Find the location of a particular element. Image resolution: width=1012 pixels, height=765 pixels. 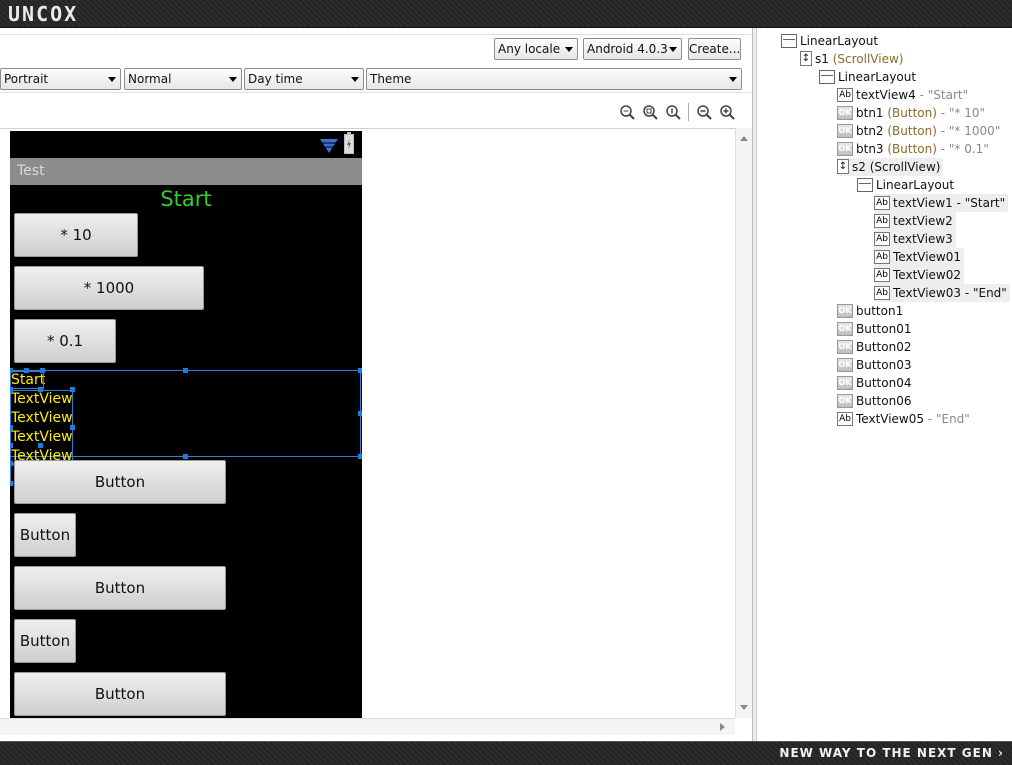

zoom-toolbar is located at coordinates (376, 110).